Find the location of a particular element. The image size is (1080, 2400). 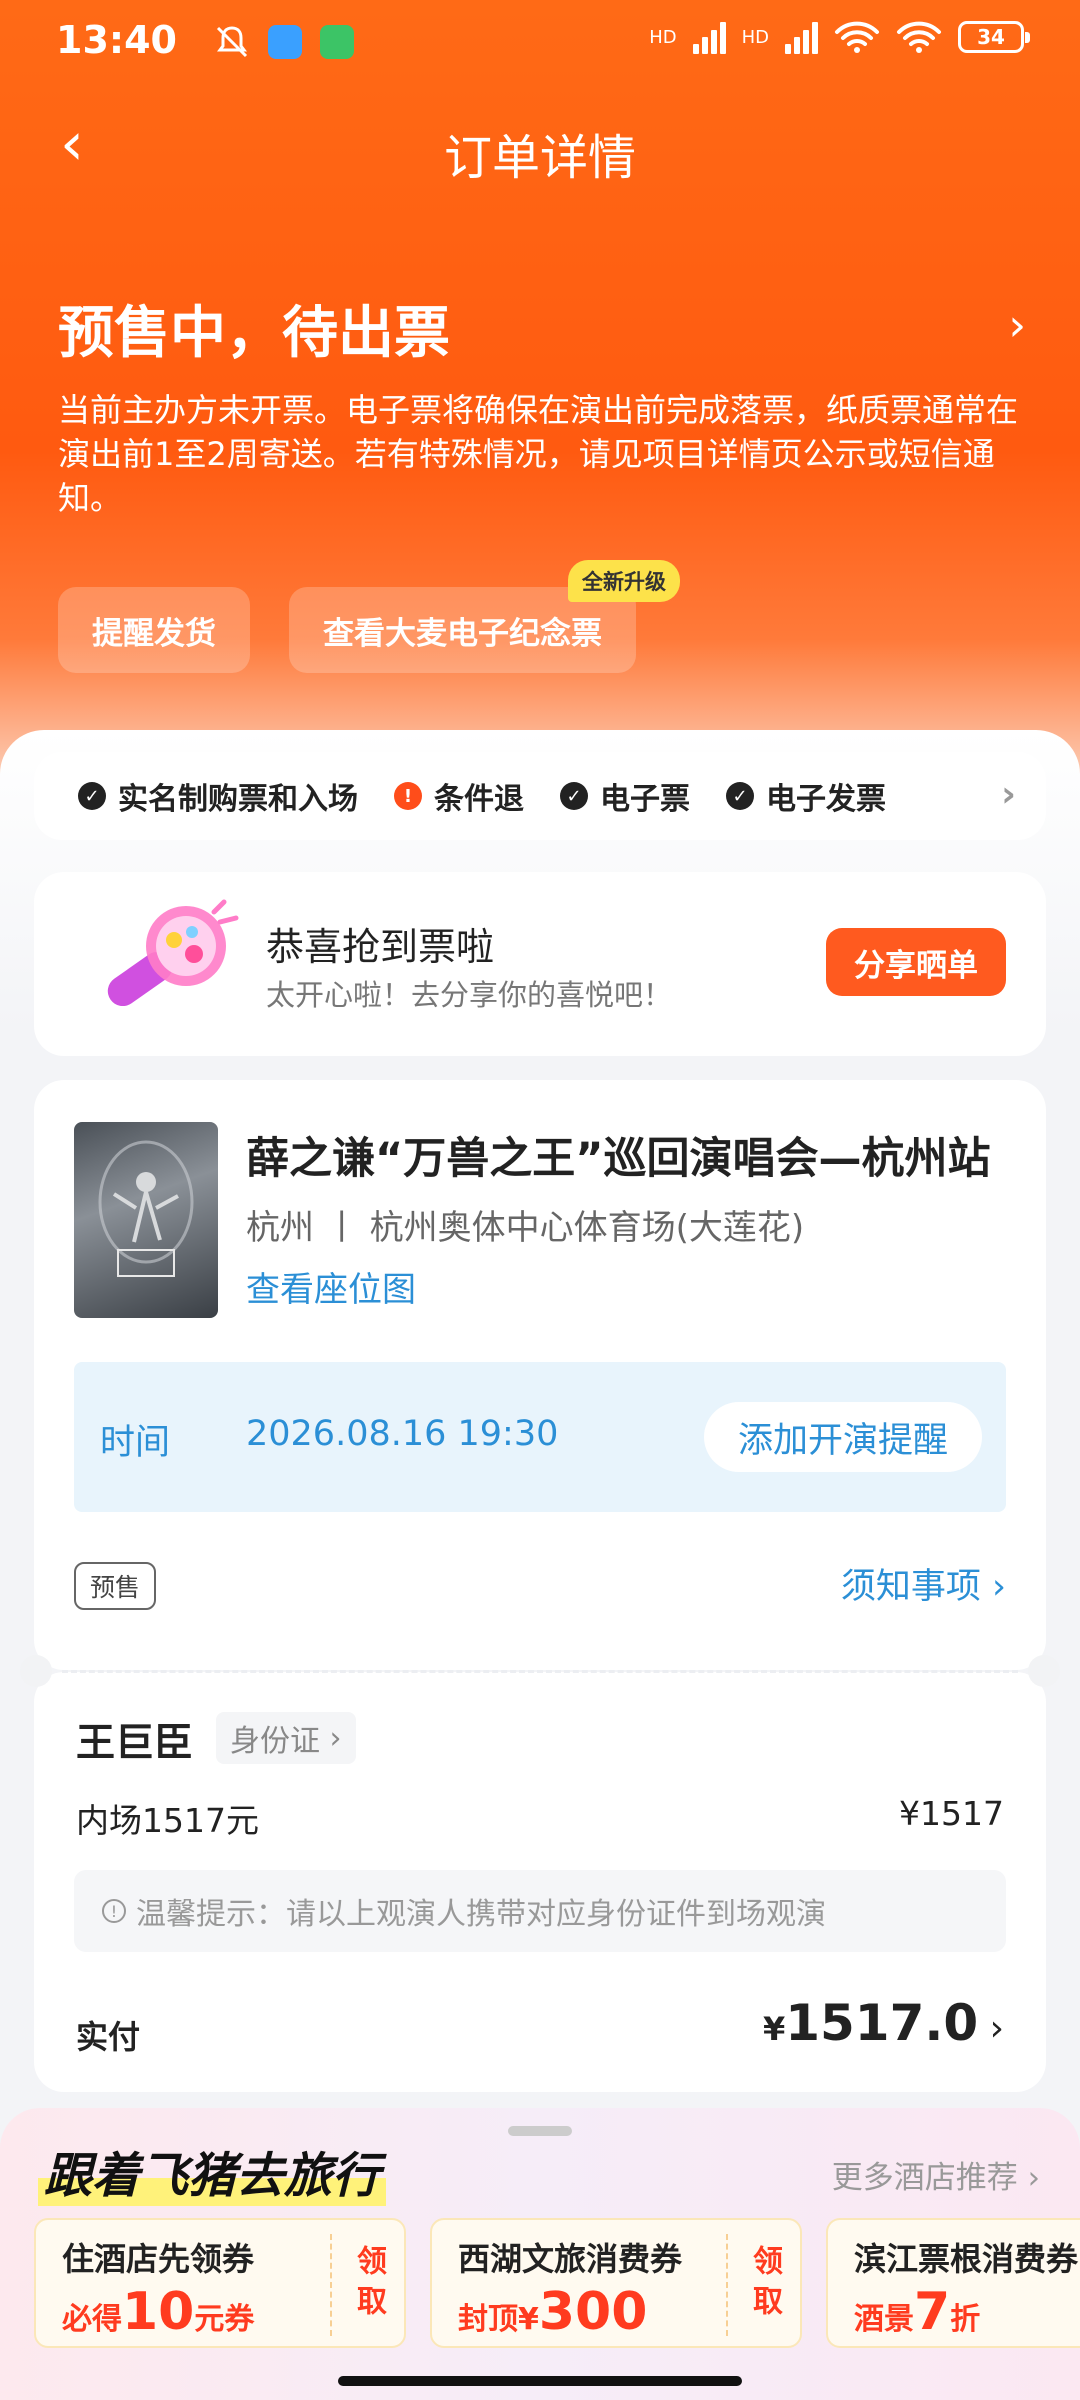

status-right: HD HD 34 is located at coordinates (839, 37).